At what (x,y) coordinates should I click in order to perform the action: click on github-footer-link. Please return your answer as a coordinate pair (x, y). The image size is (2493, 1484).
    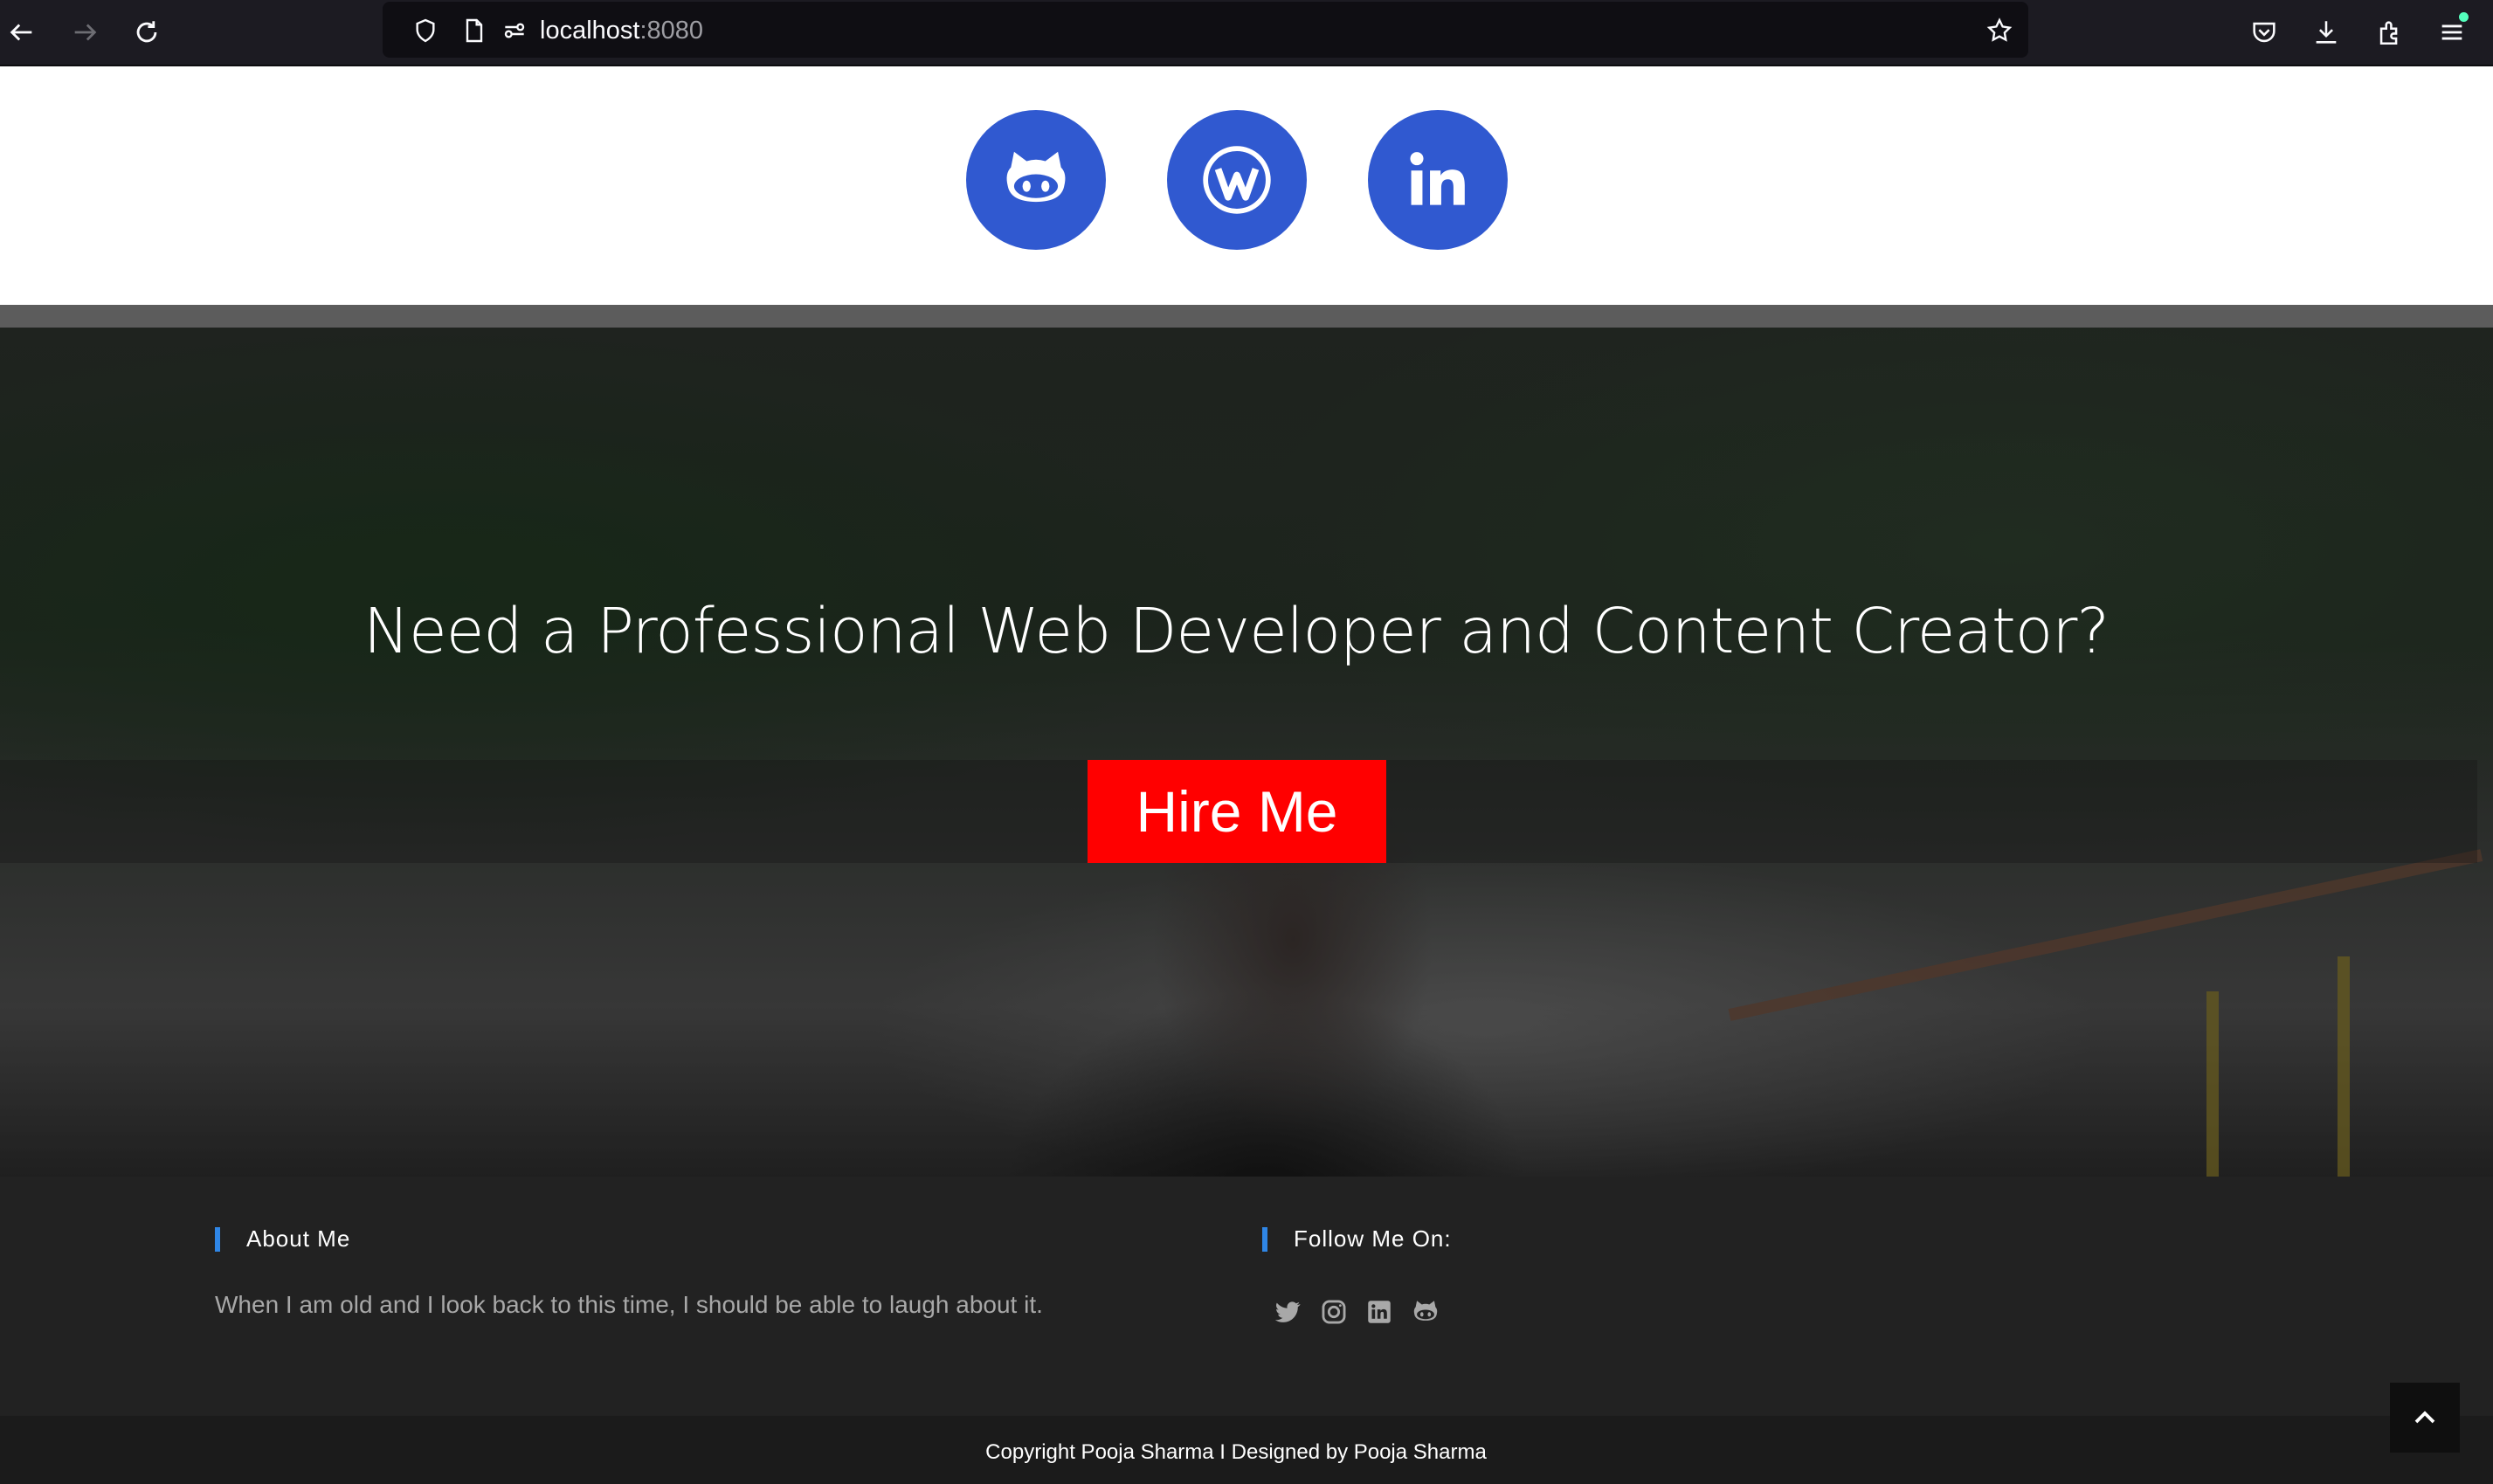
    Looking at the image, I should click on (1425, 1312).